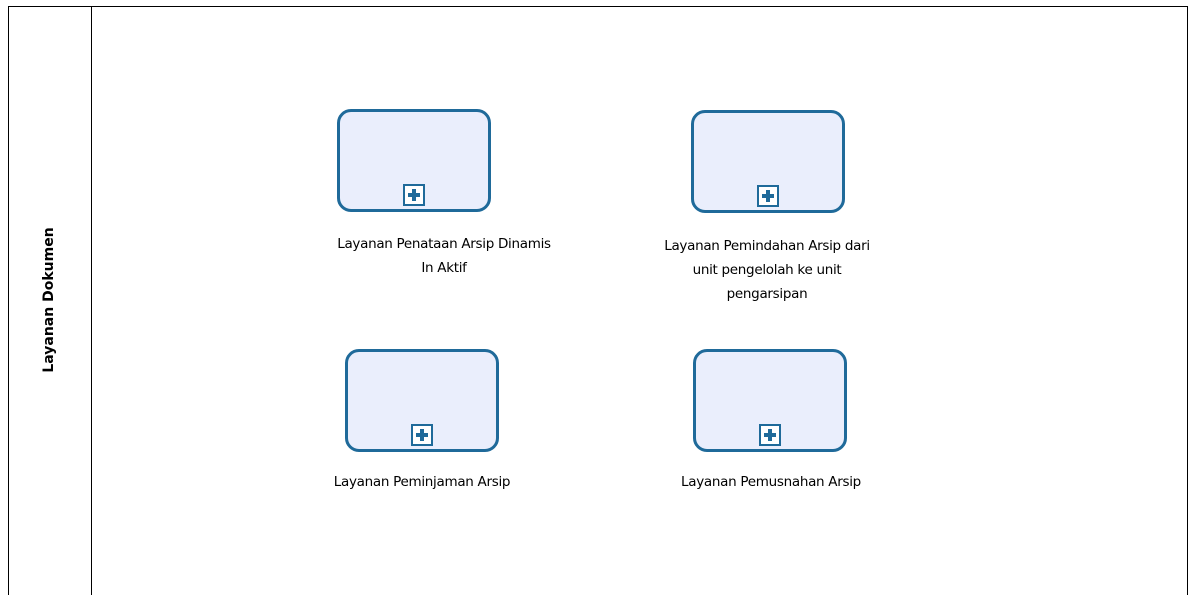 This screenshot has width=1192, height=595. Describe the element at coordinates (444, 256) in the screenshot. I see `task-label-penataan-arsip: Layanan Penataan Arsip Dinamis In Aktif` at that location.